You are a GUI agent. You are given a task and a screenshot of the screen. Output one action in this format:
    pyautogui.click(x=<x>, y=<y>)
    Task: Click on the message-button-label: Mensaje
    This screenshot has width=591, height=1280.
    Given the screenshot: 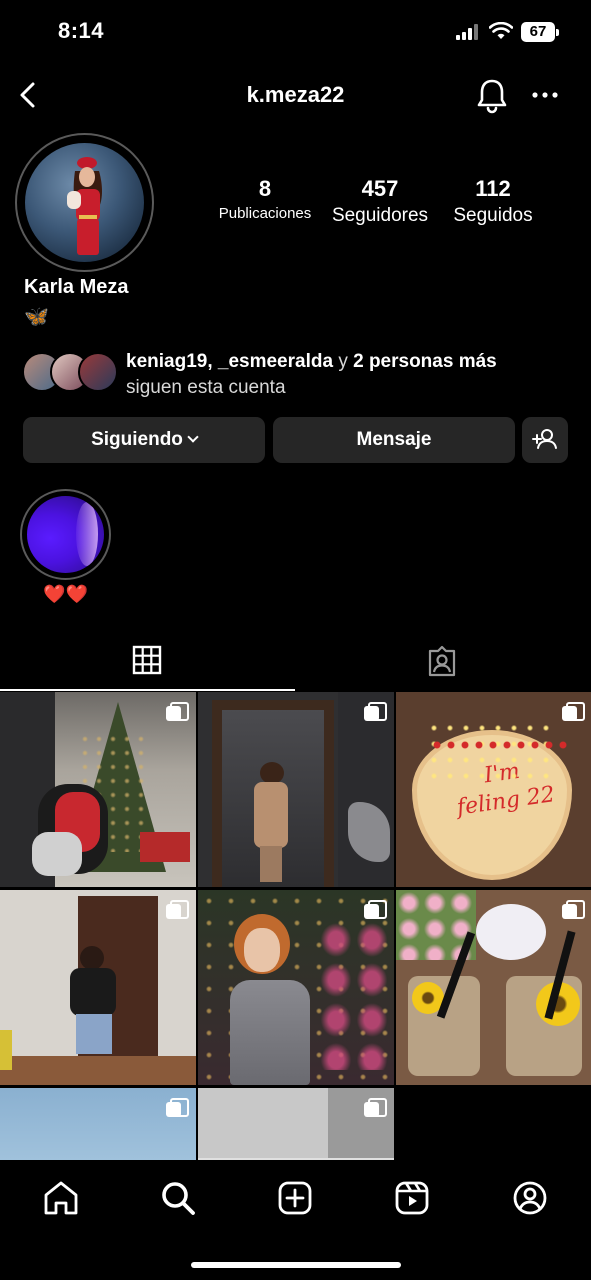 What is the action you would take?
    pyautogui.click(x=394, y=439)
    